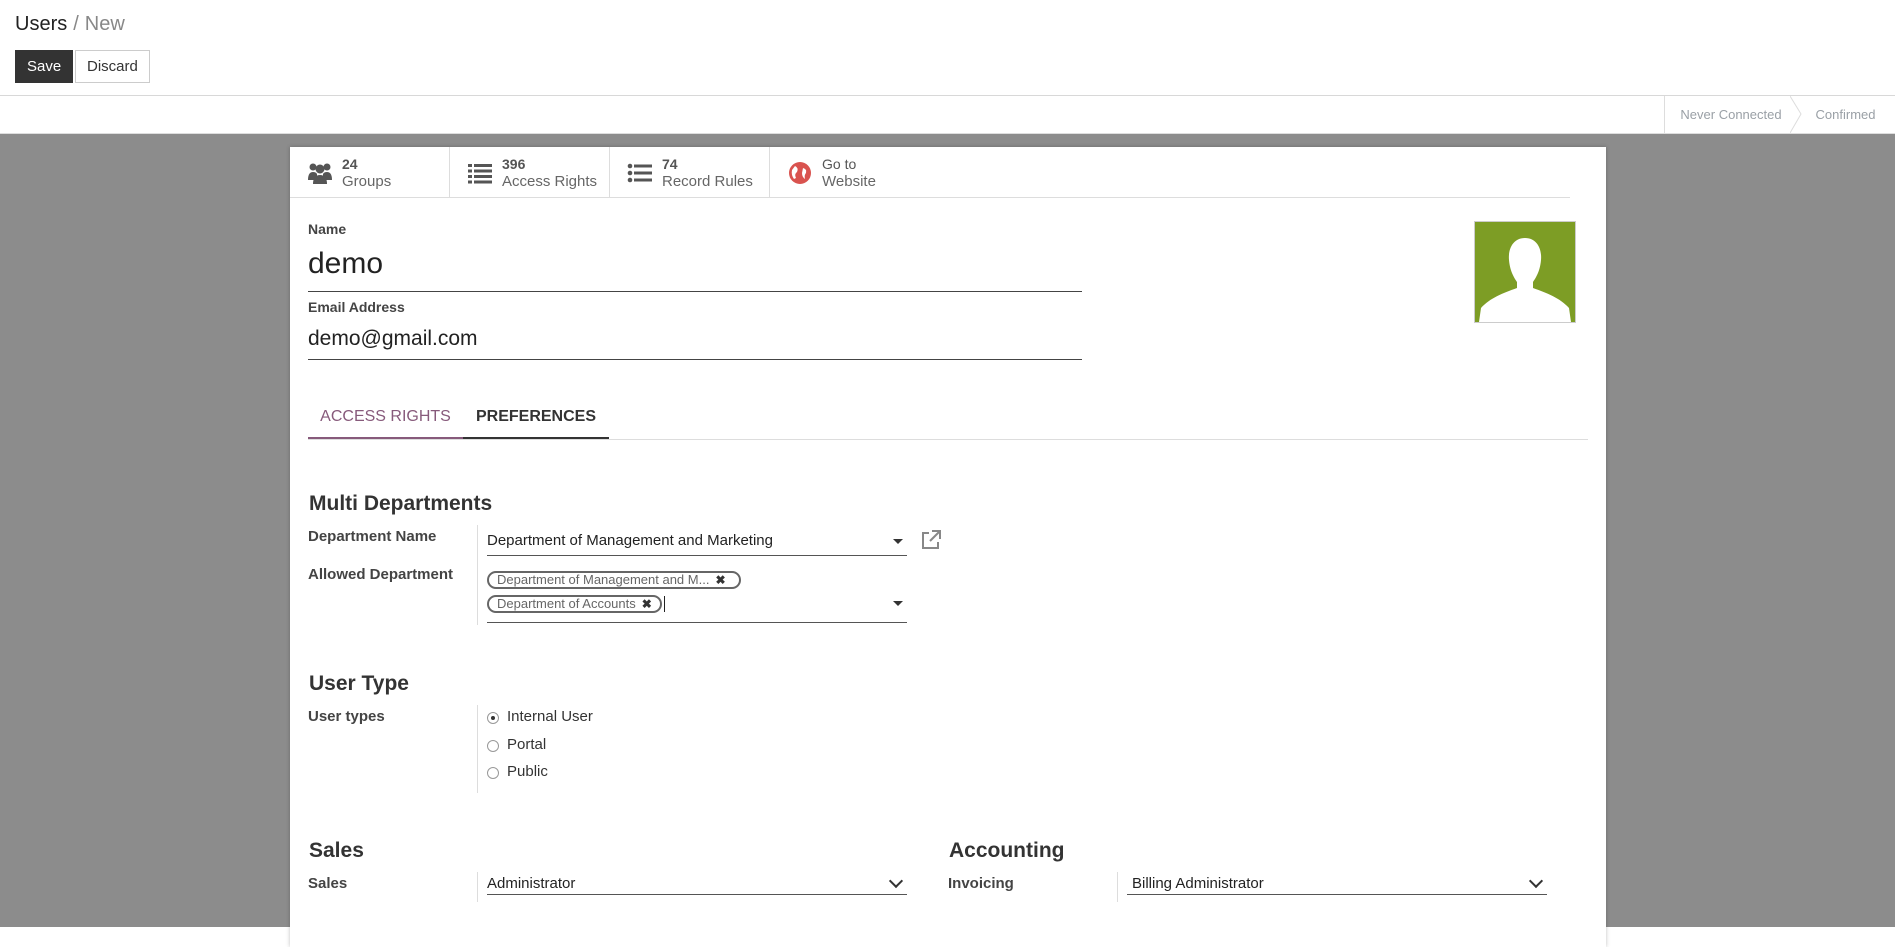 The height and width of the screenshot is (947, 1895). Describe the element at coordinates (531, 883) in the screenshot. I see `sales-select: Administrator` at that location.